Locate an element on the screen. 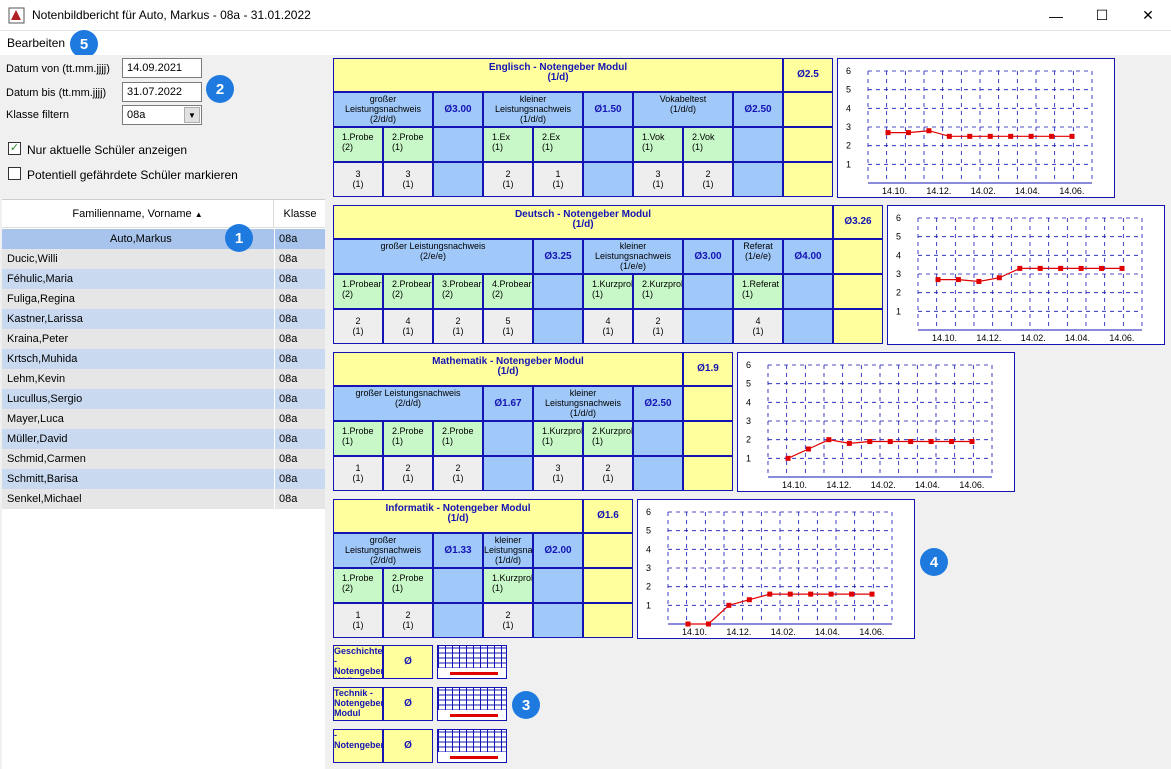  deutsch-exam-header: 4.Probearbe (2) is located at coordinates (508, 291).